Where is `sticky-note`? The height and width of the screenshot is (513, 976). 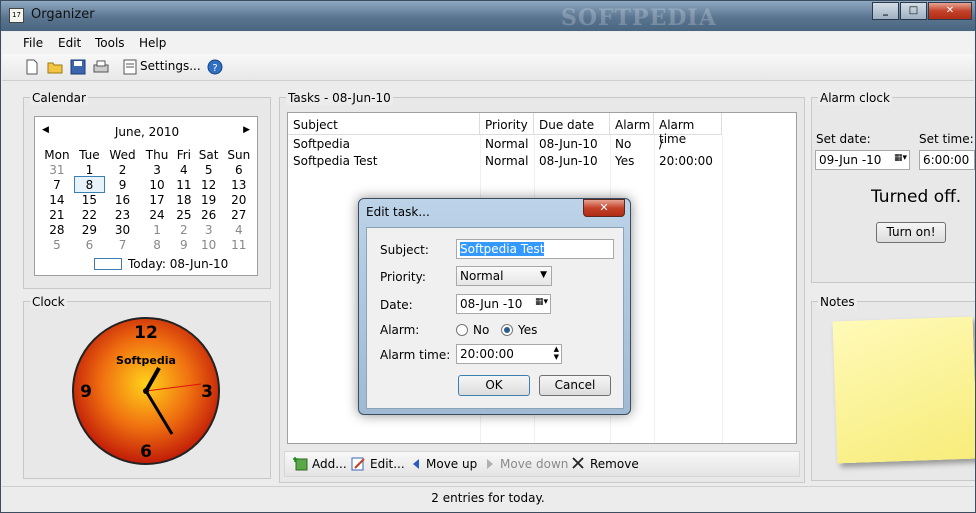 sticky-note is located at coordinates (903, 390).